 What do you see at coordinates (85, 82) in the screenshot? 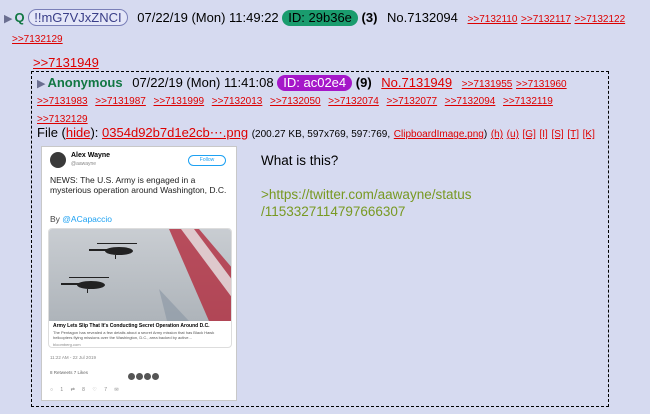
I see `poster-name: Anonymous` at bounding box center [85, 82].